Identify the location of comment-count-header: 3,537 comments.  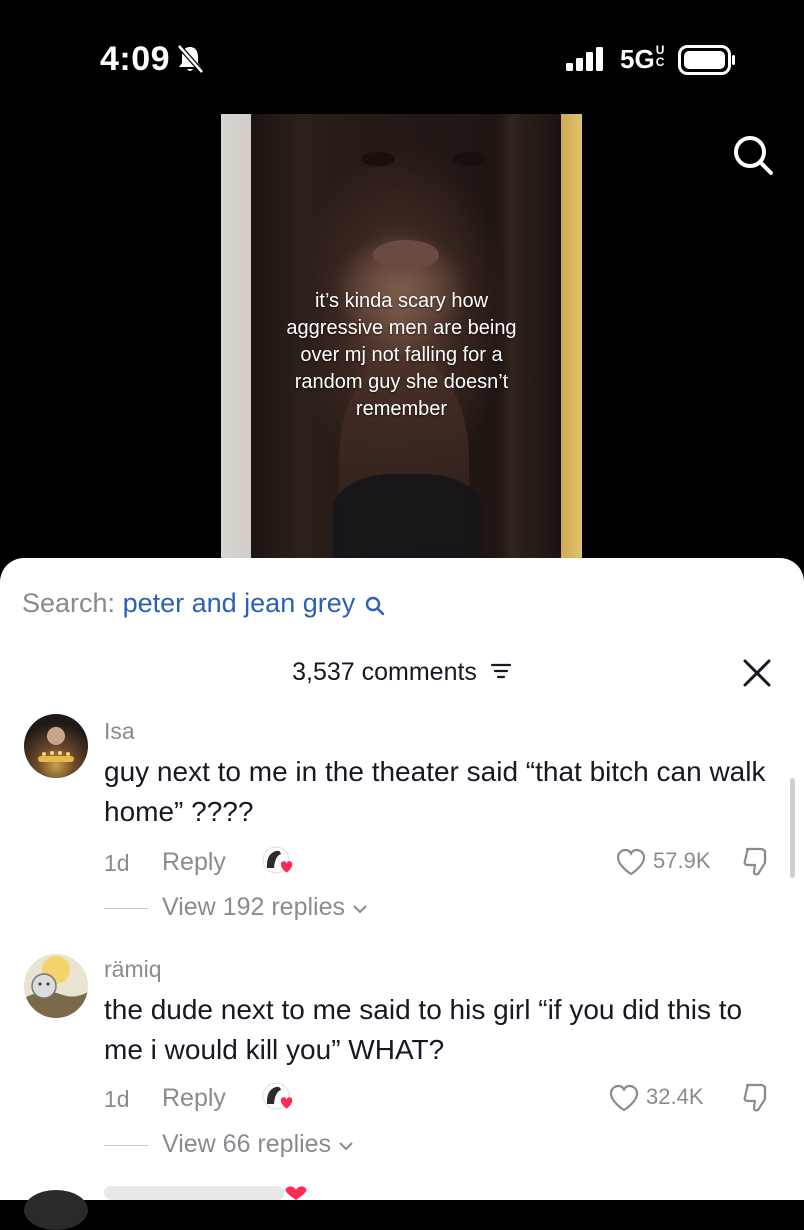
(402, 673).